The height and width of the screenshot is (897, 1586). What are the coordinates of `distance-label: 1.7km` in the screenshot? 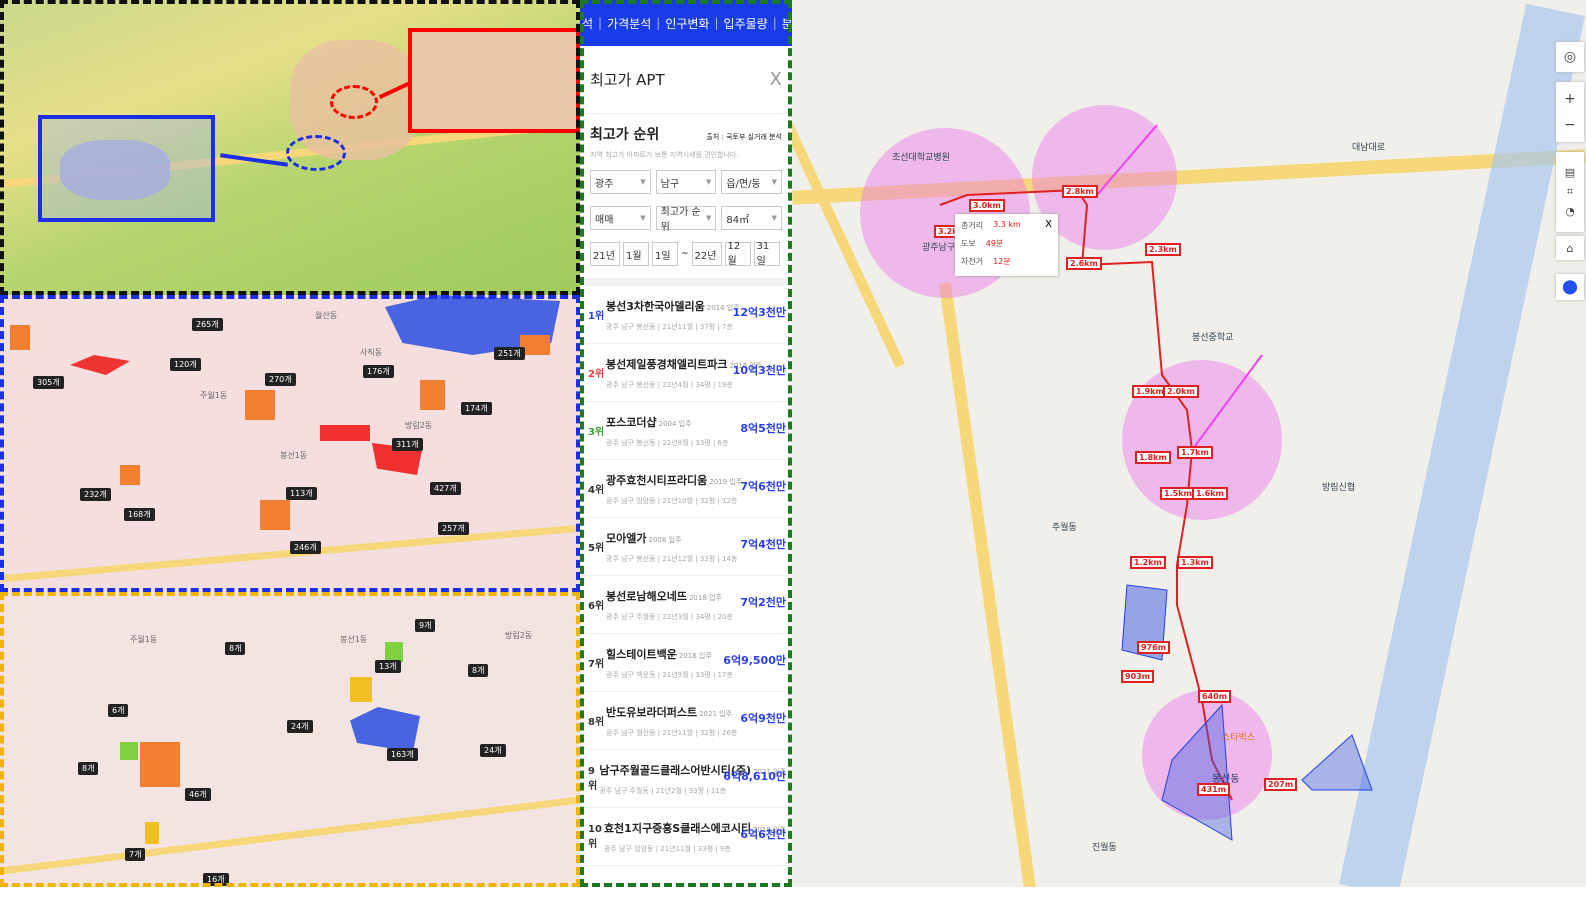 It's located at (1195, 452).